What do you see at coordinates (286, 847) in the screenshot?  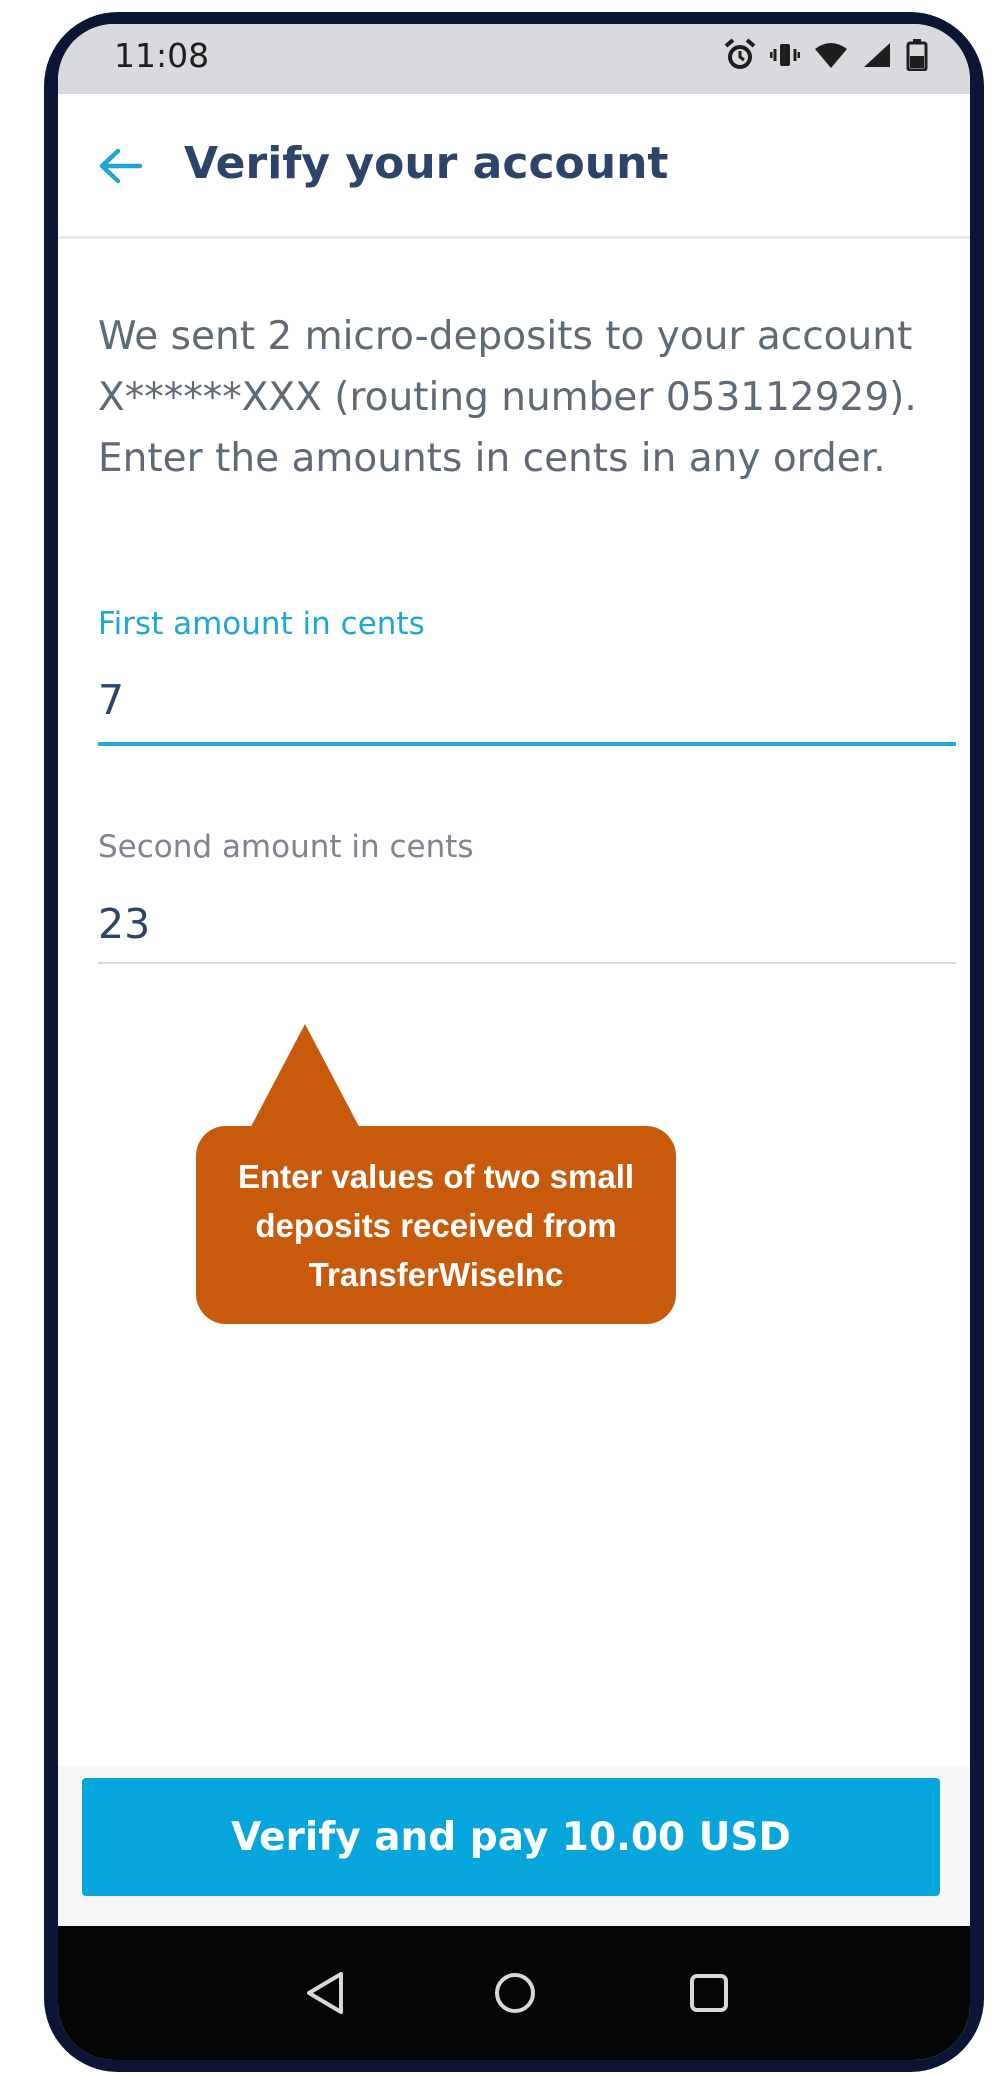 I see `second-amount-label: Second amount in cents` at bounding box center [286, 847].